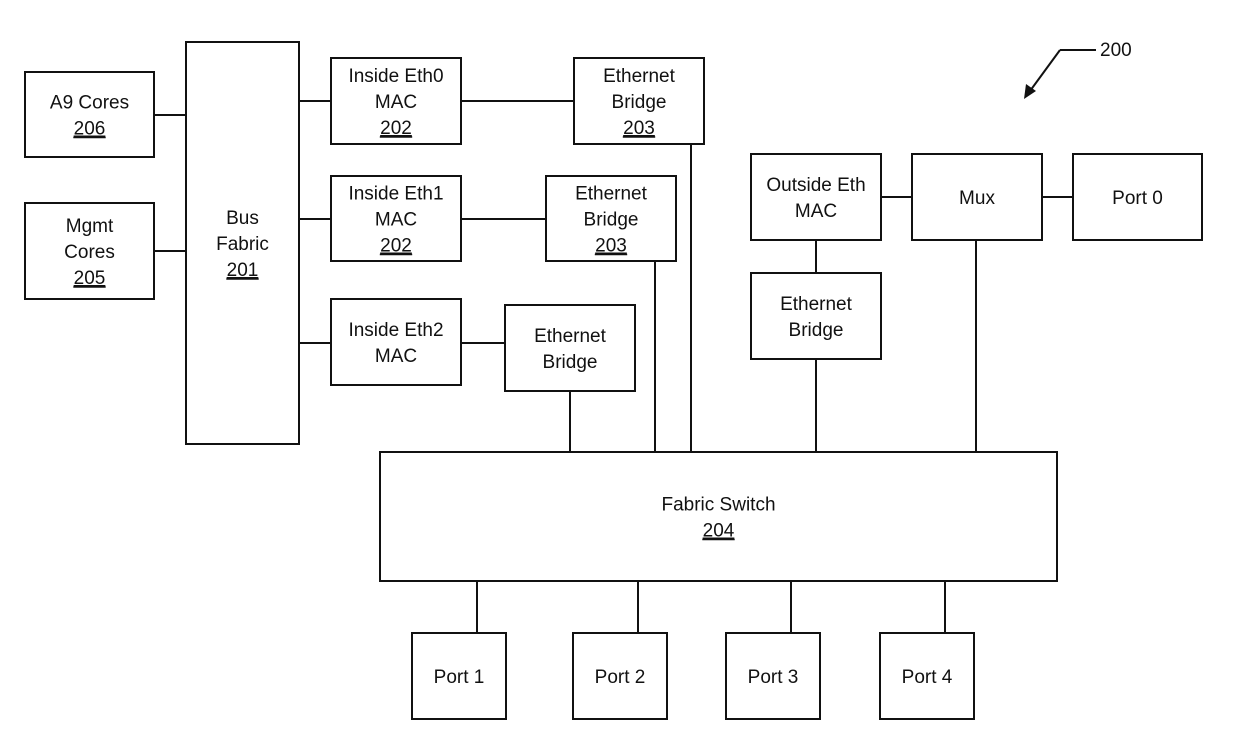 This screenshot has height=751, width=1240. What do you see at coordinates (89, 103) in the screenshot?
I see `block-label: A9 Cores` at bounding box center [89, 103].